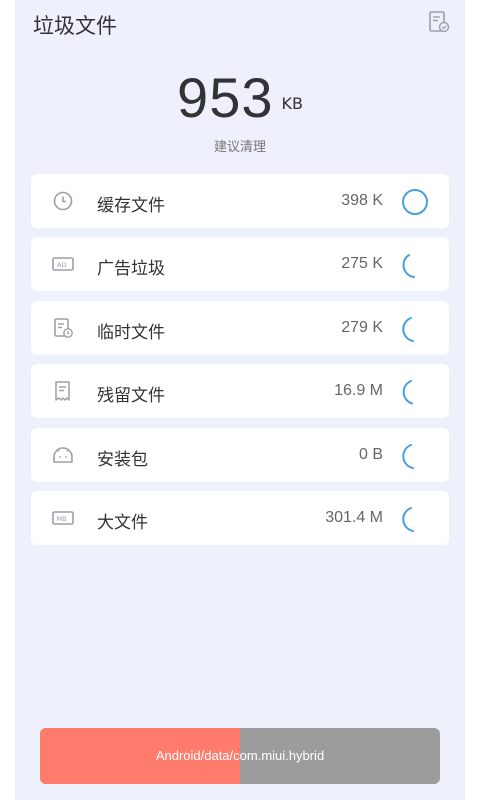  I want to click on page-title: 垃圾文件, so click(75, 26).